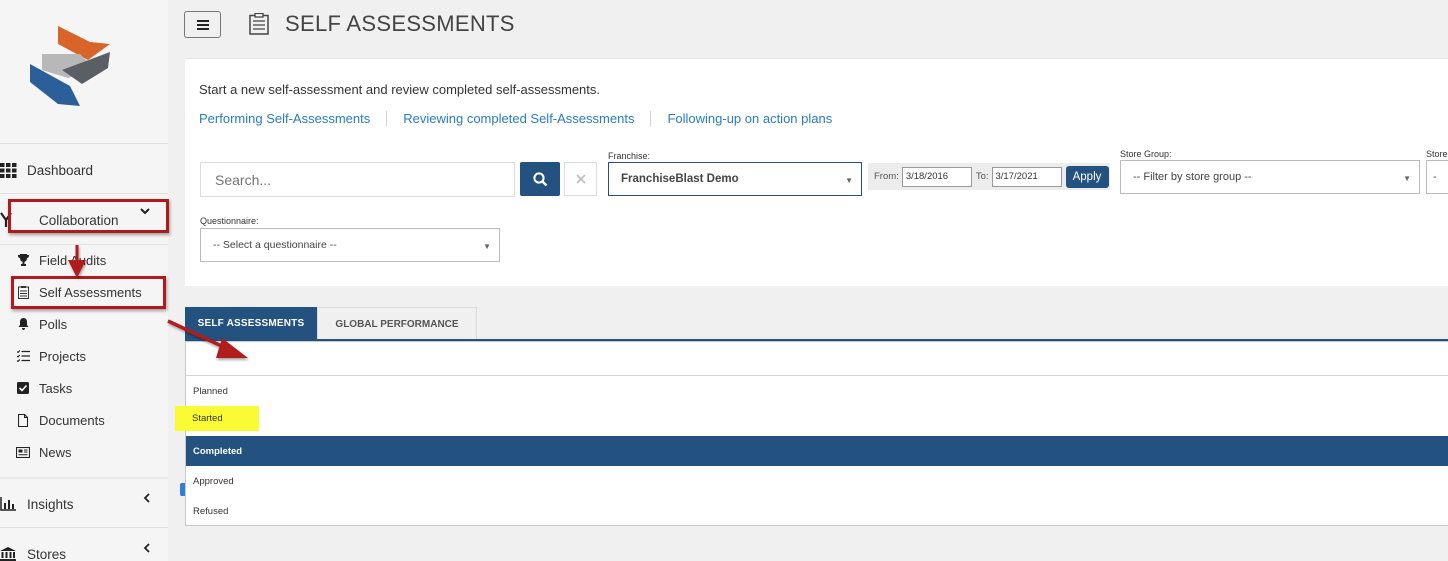 The image size is (1448, 561). What do you see at coordinates (357, 179) in the screenshot?
I see `search-input` at bounding box center [357, 179].